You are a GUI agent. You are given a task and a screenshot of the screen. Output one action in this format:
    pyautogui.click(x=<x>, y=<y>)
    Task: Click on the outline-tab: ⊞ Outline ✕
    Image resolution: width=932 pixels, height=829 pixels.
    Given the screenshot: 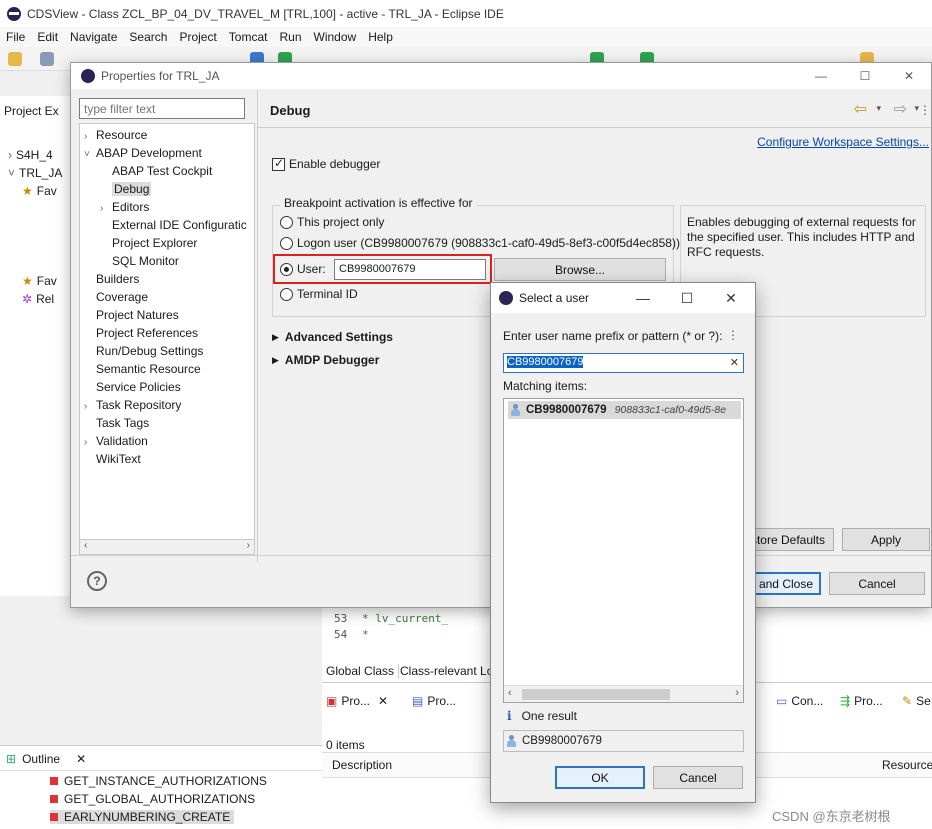 What is the action you would take?
    pyautogui.click(x=46, y=759)
    